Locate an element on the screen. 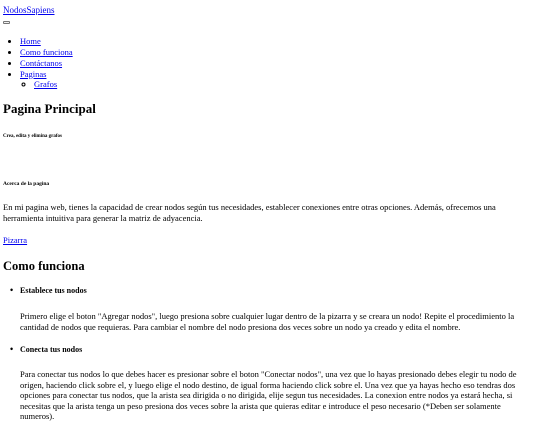  nav-item-como-funciona: Como funciona is located at coordinates (46, 52).